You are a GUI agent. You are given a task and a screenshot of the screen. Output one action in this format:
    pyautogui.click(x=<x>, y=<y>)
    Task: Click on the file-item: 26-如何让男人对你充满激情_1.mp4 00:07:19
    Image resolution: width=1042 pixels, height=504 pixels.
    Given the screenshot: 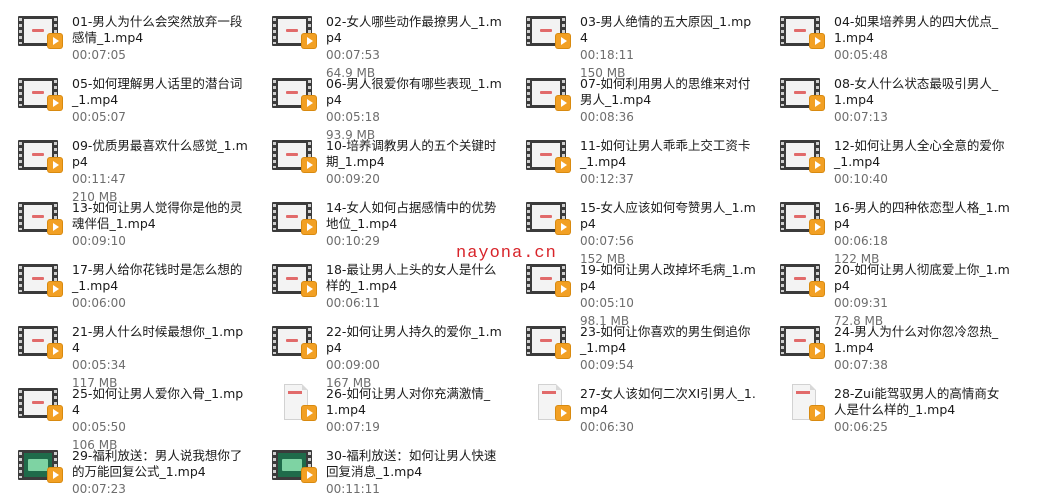 What is the action you would take?
    pyautogui.click(x=379, y=406)
    